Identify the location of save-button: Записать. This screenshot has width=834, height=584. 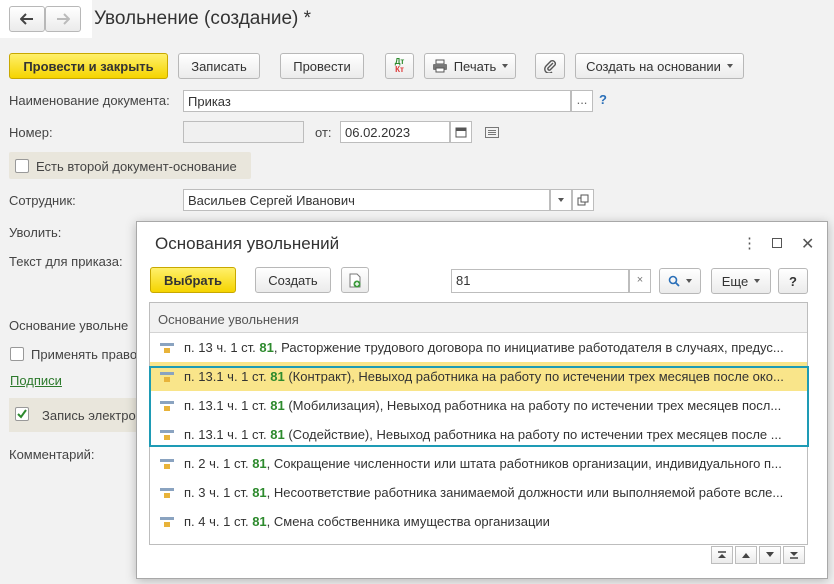
(219, 66).